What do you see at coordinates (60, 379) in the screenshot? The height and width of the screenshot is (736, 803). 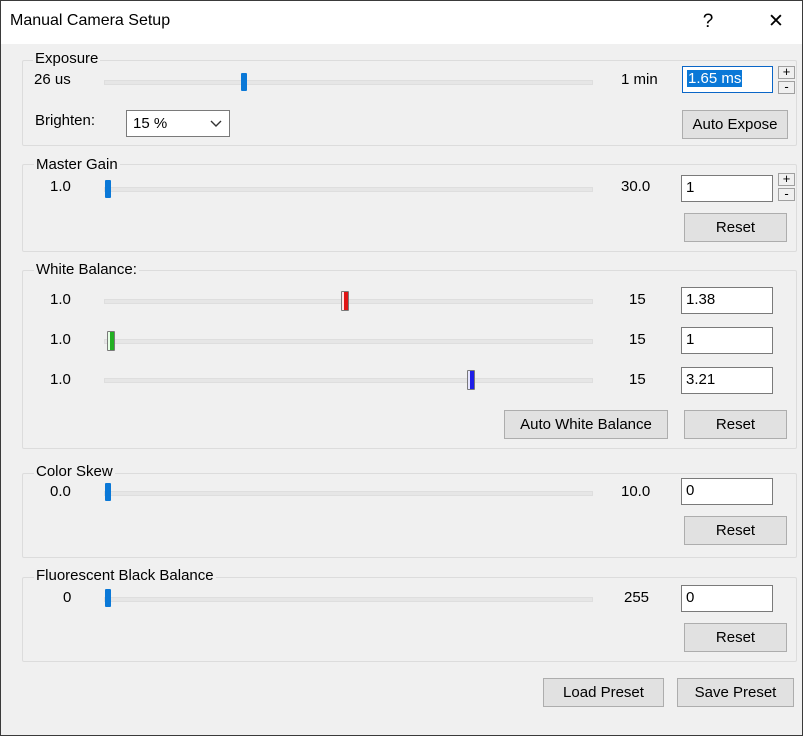 I see `wb-blue-min-label: 1.0` at bounding box center [60, 379].